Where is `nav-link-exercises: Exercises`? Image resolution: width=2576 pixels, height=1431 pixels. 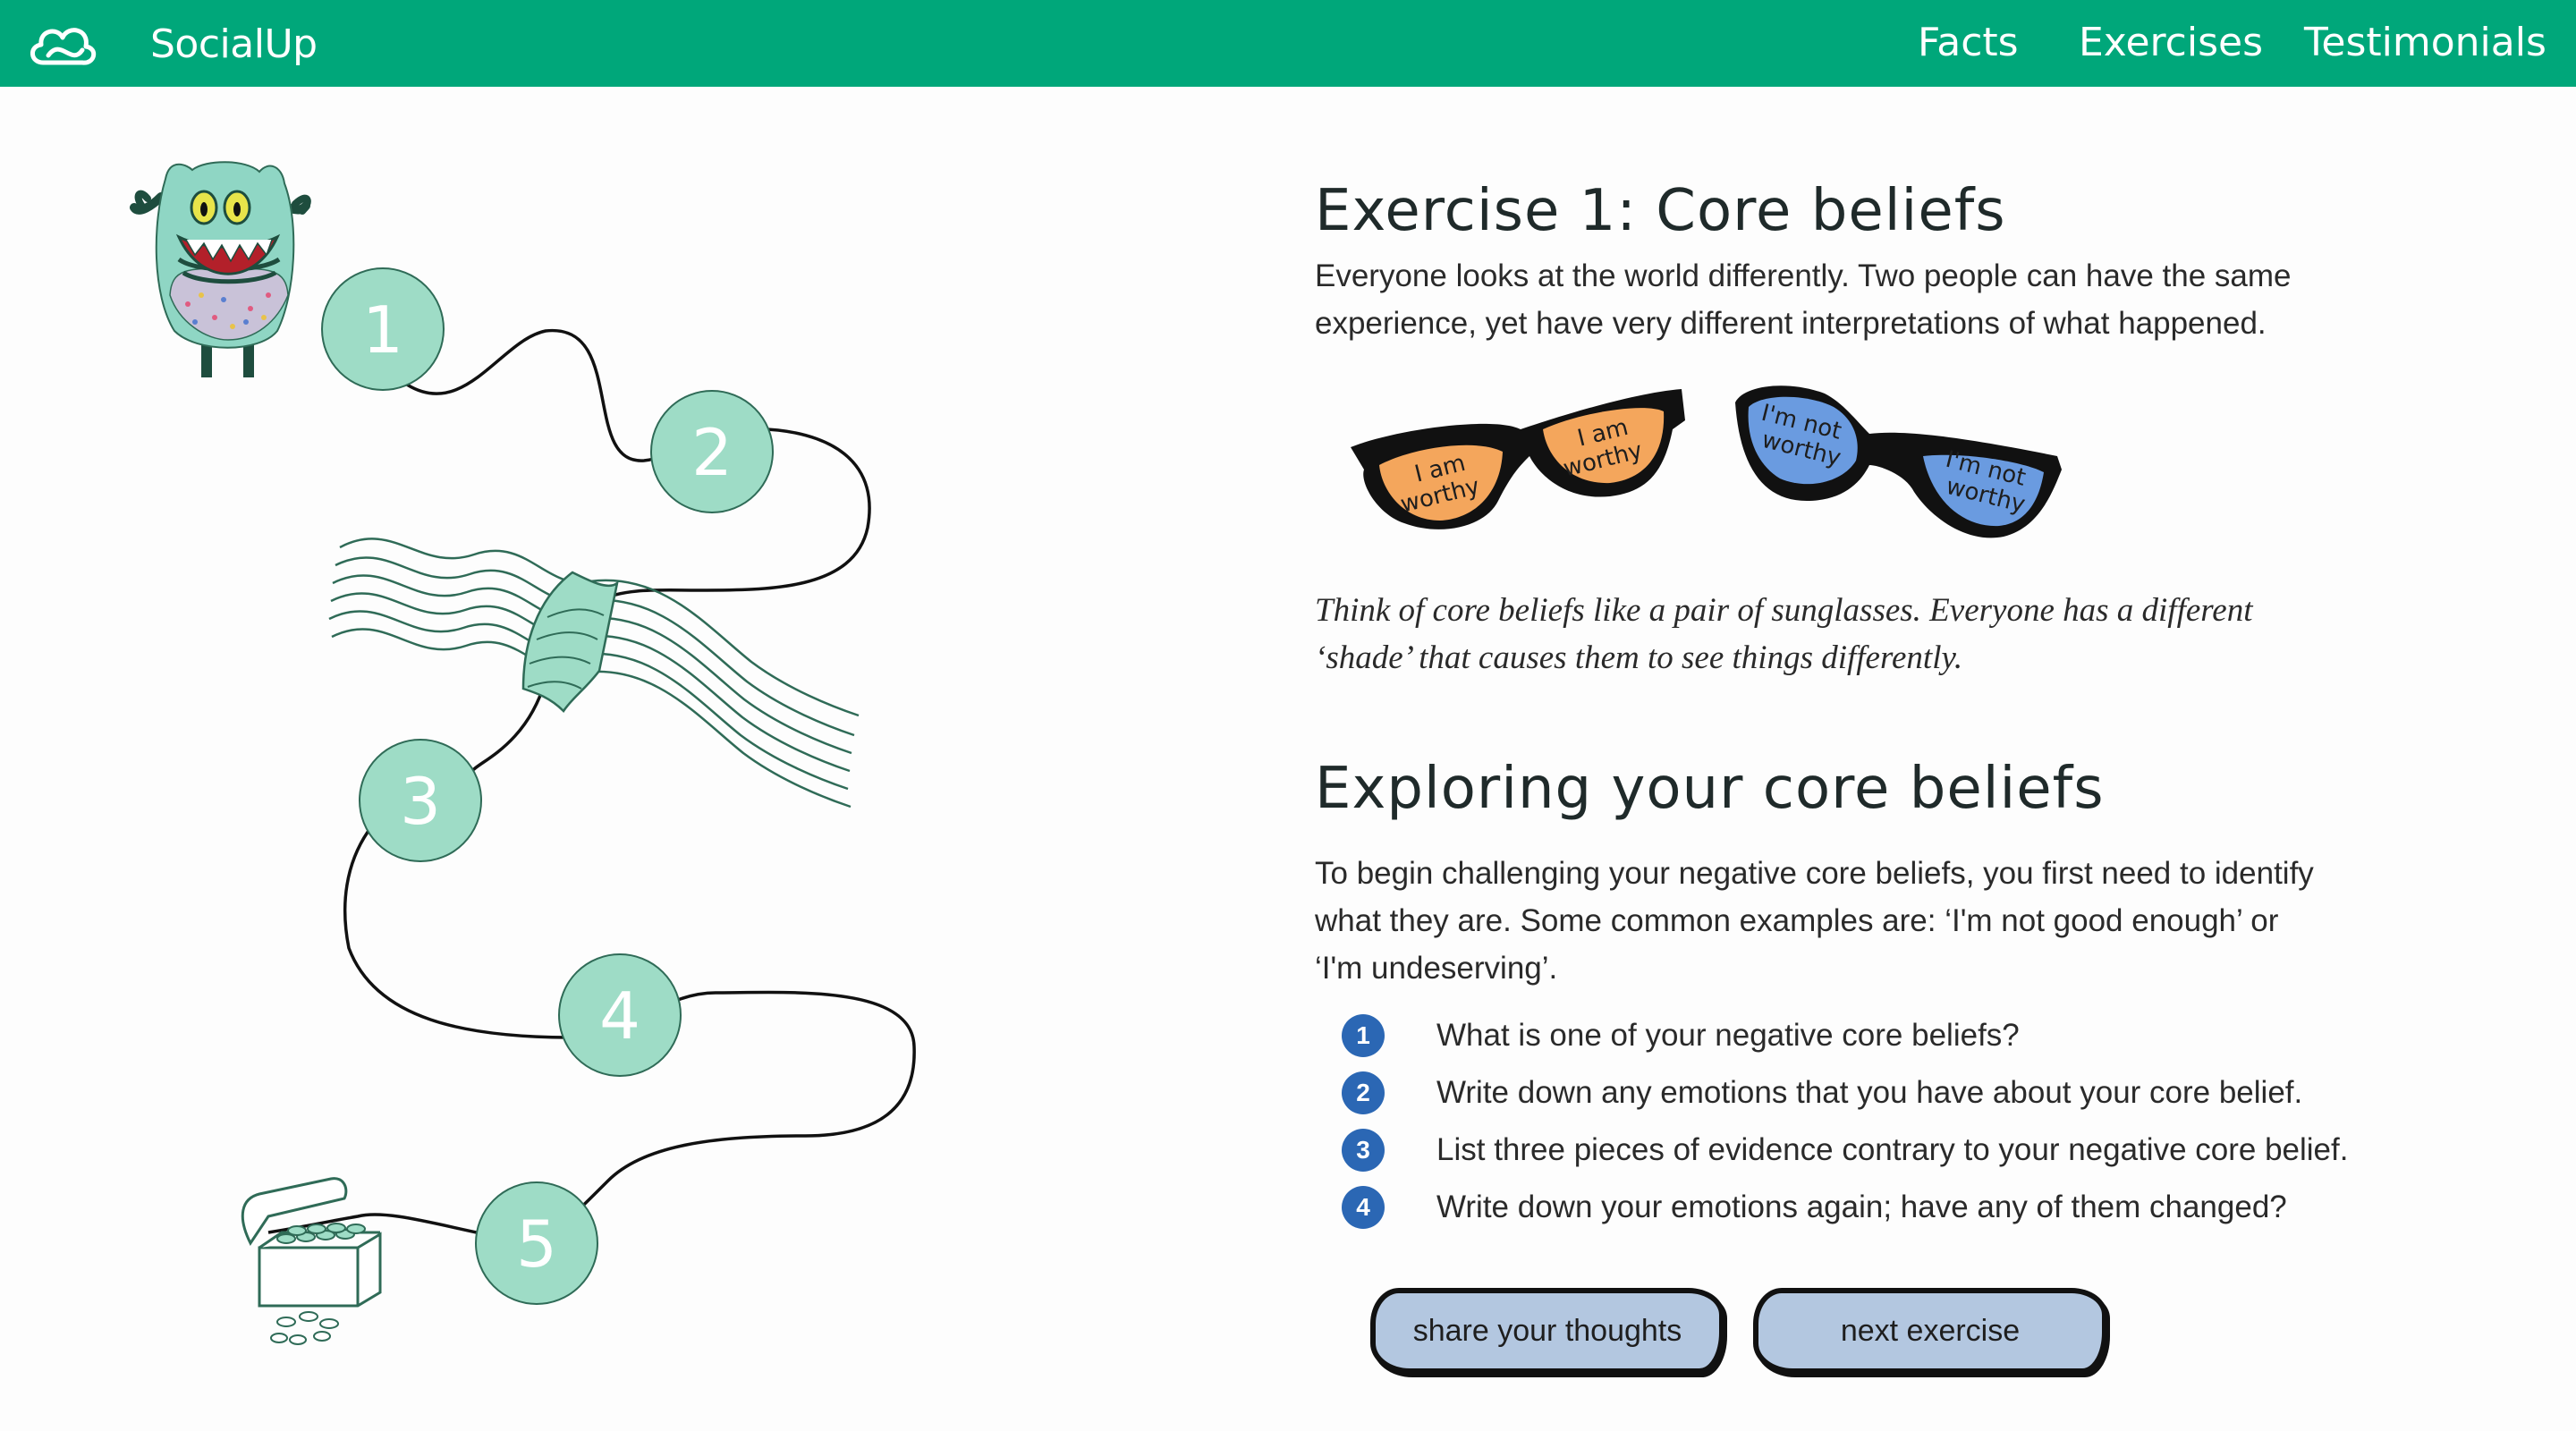 nav-link-exercises: Exercises is located at coordinates (2171, 43).